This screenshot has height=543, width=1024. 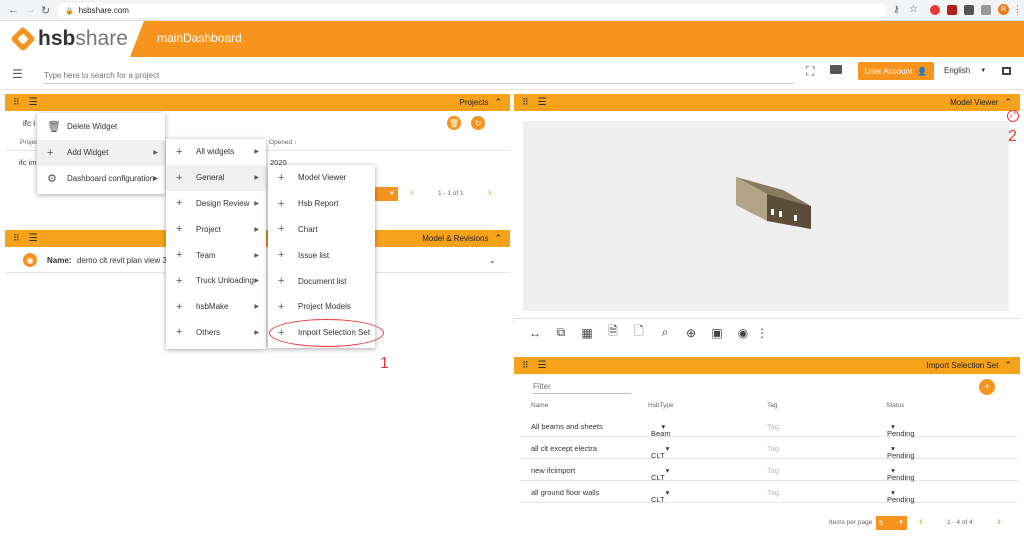 What do you see at coordinates (29, 123) in the screenshot?
I see `projects-filter-input: ifc i` at bounding box center [29, 123].